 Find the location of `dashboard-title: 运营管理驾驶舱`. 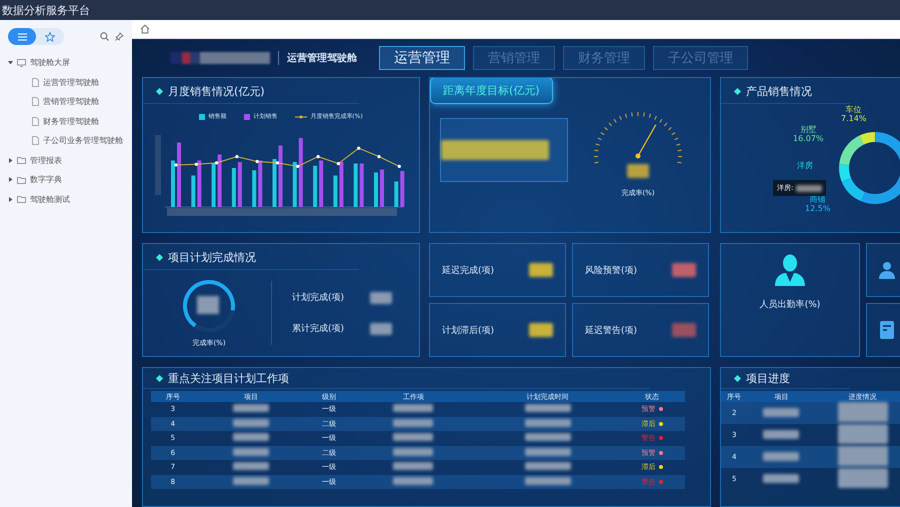

dashboard-title: 运营管理驾驶舱 is located at coordinates (324, 58).